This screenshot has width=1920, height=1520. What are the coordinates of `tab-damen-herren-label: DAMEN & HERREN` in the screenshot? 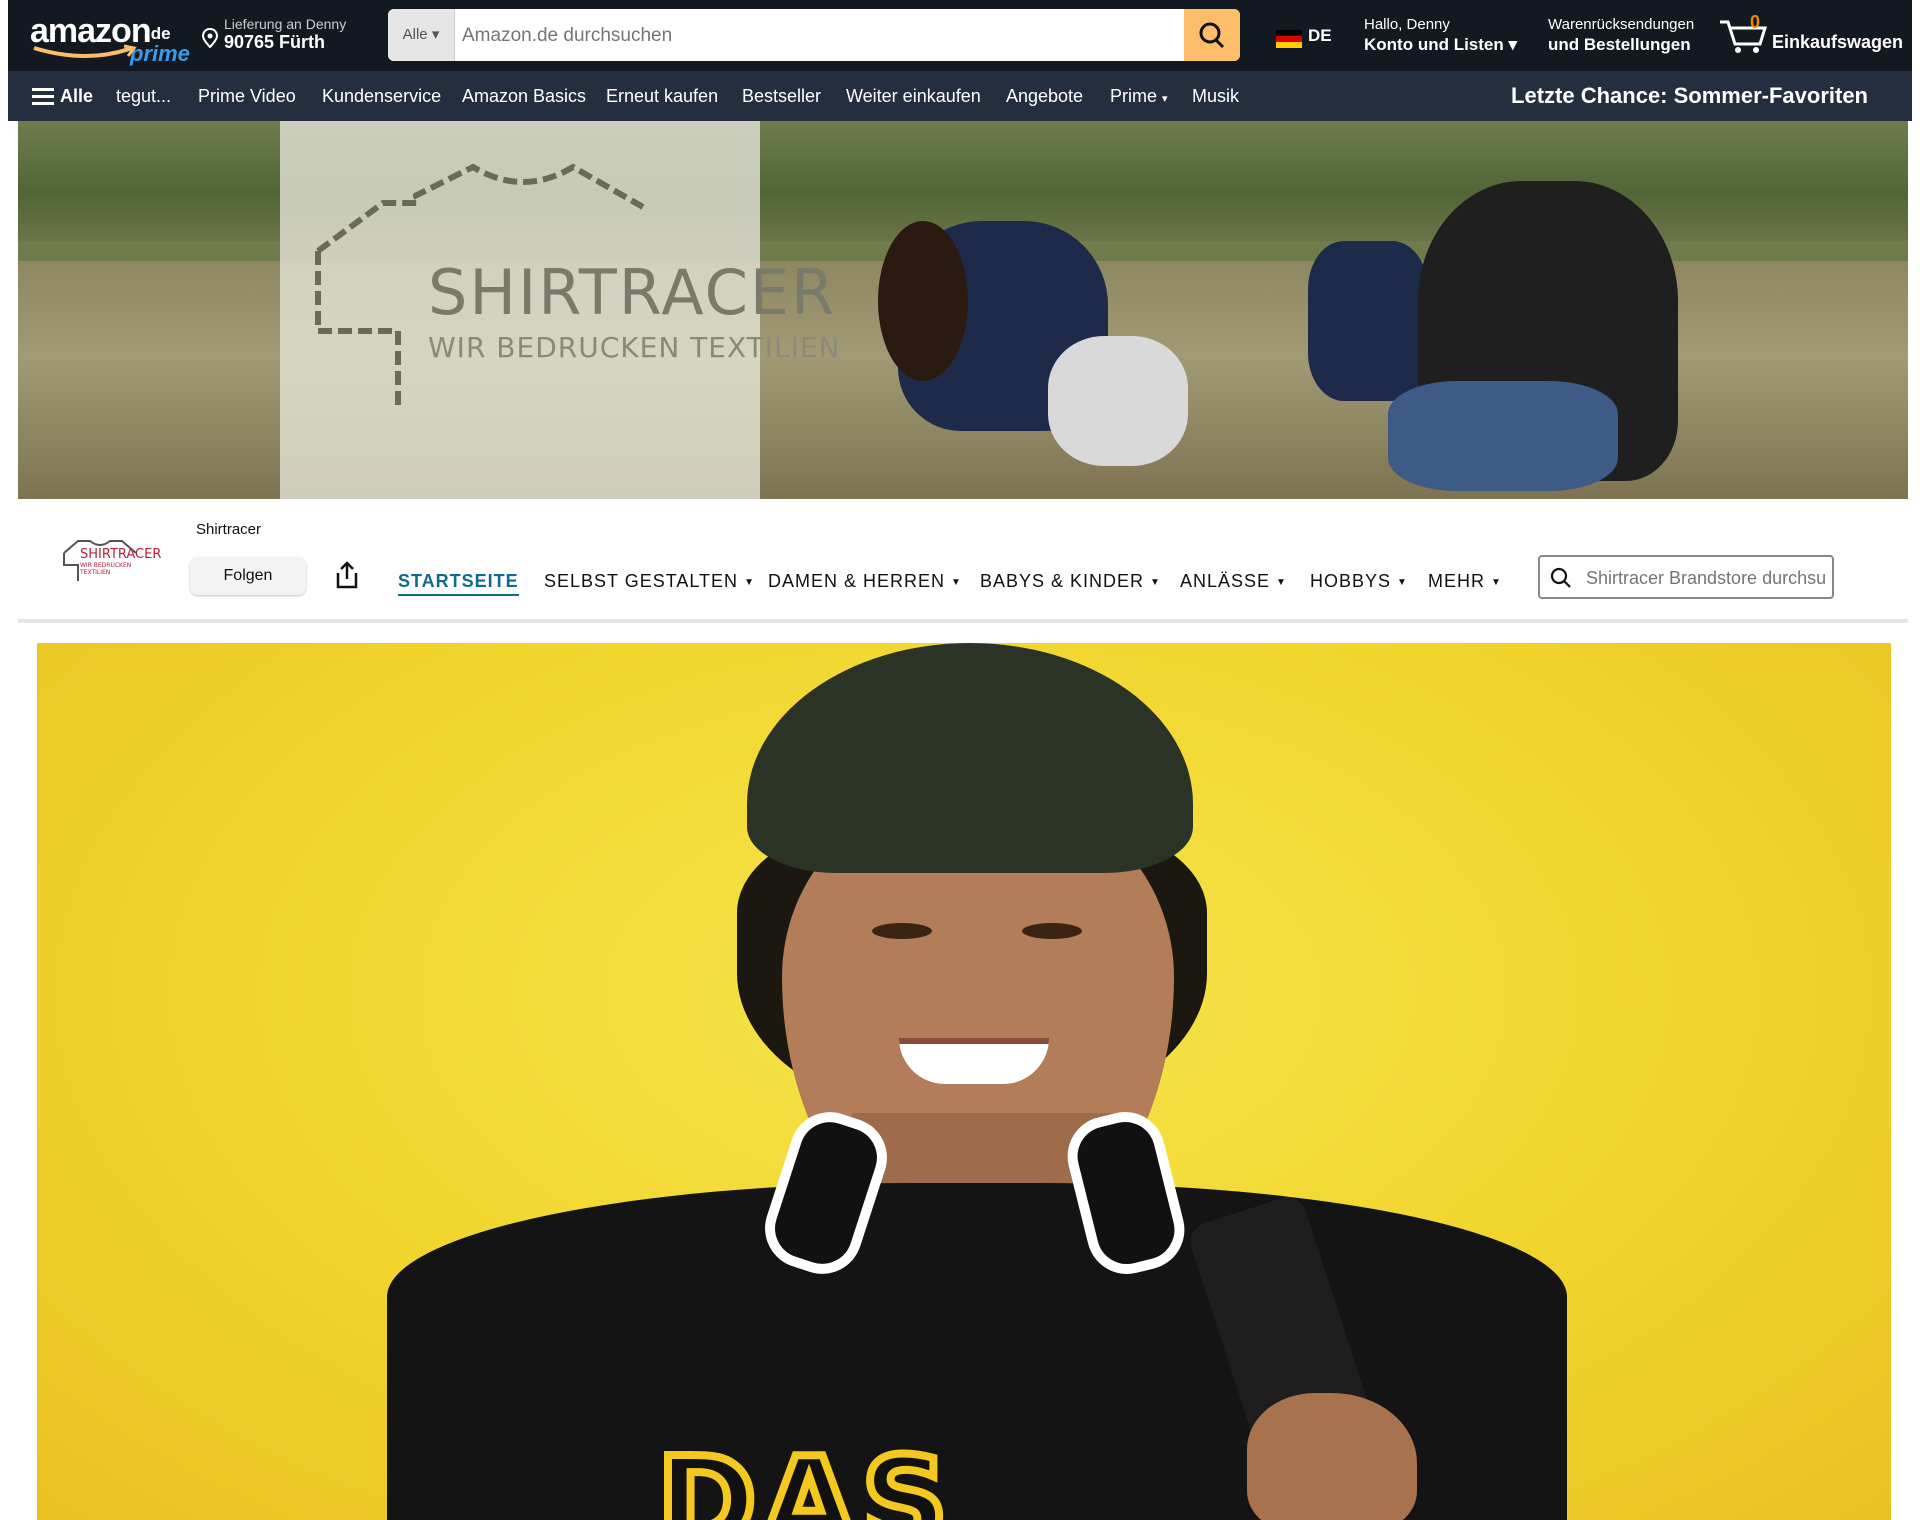 It's located at (857, 581).